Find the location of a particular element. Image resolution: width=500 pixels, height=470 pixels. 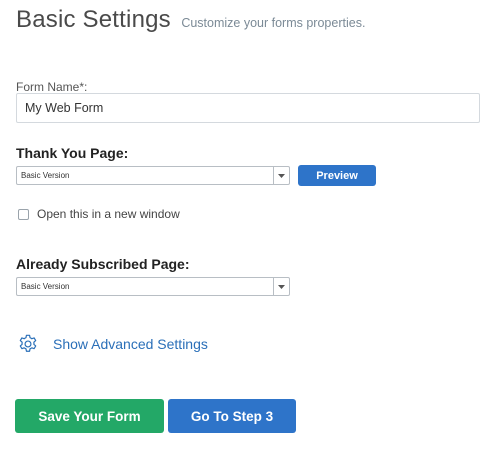

already-subscribed-page-label: Already Subscribed Page: is located at coordinates (103, 264).